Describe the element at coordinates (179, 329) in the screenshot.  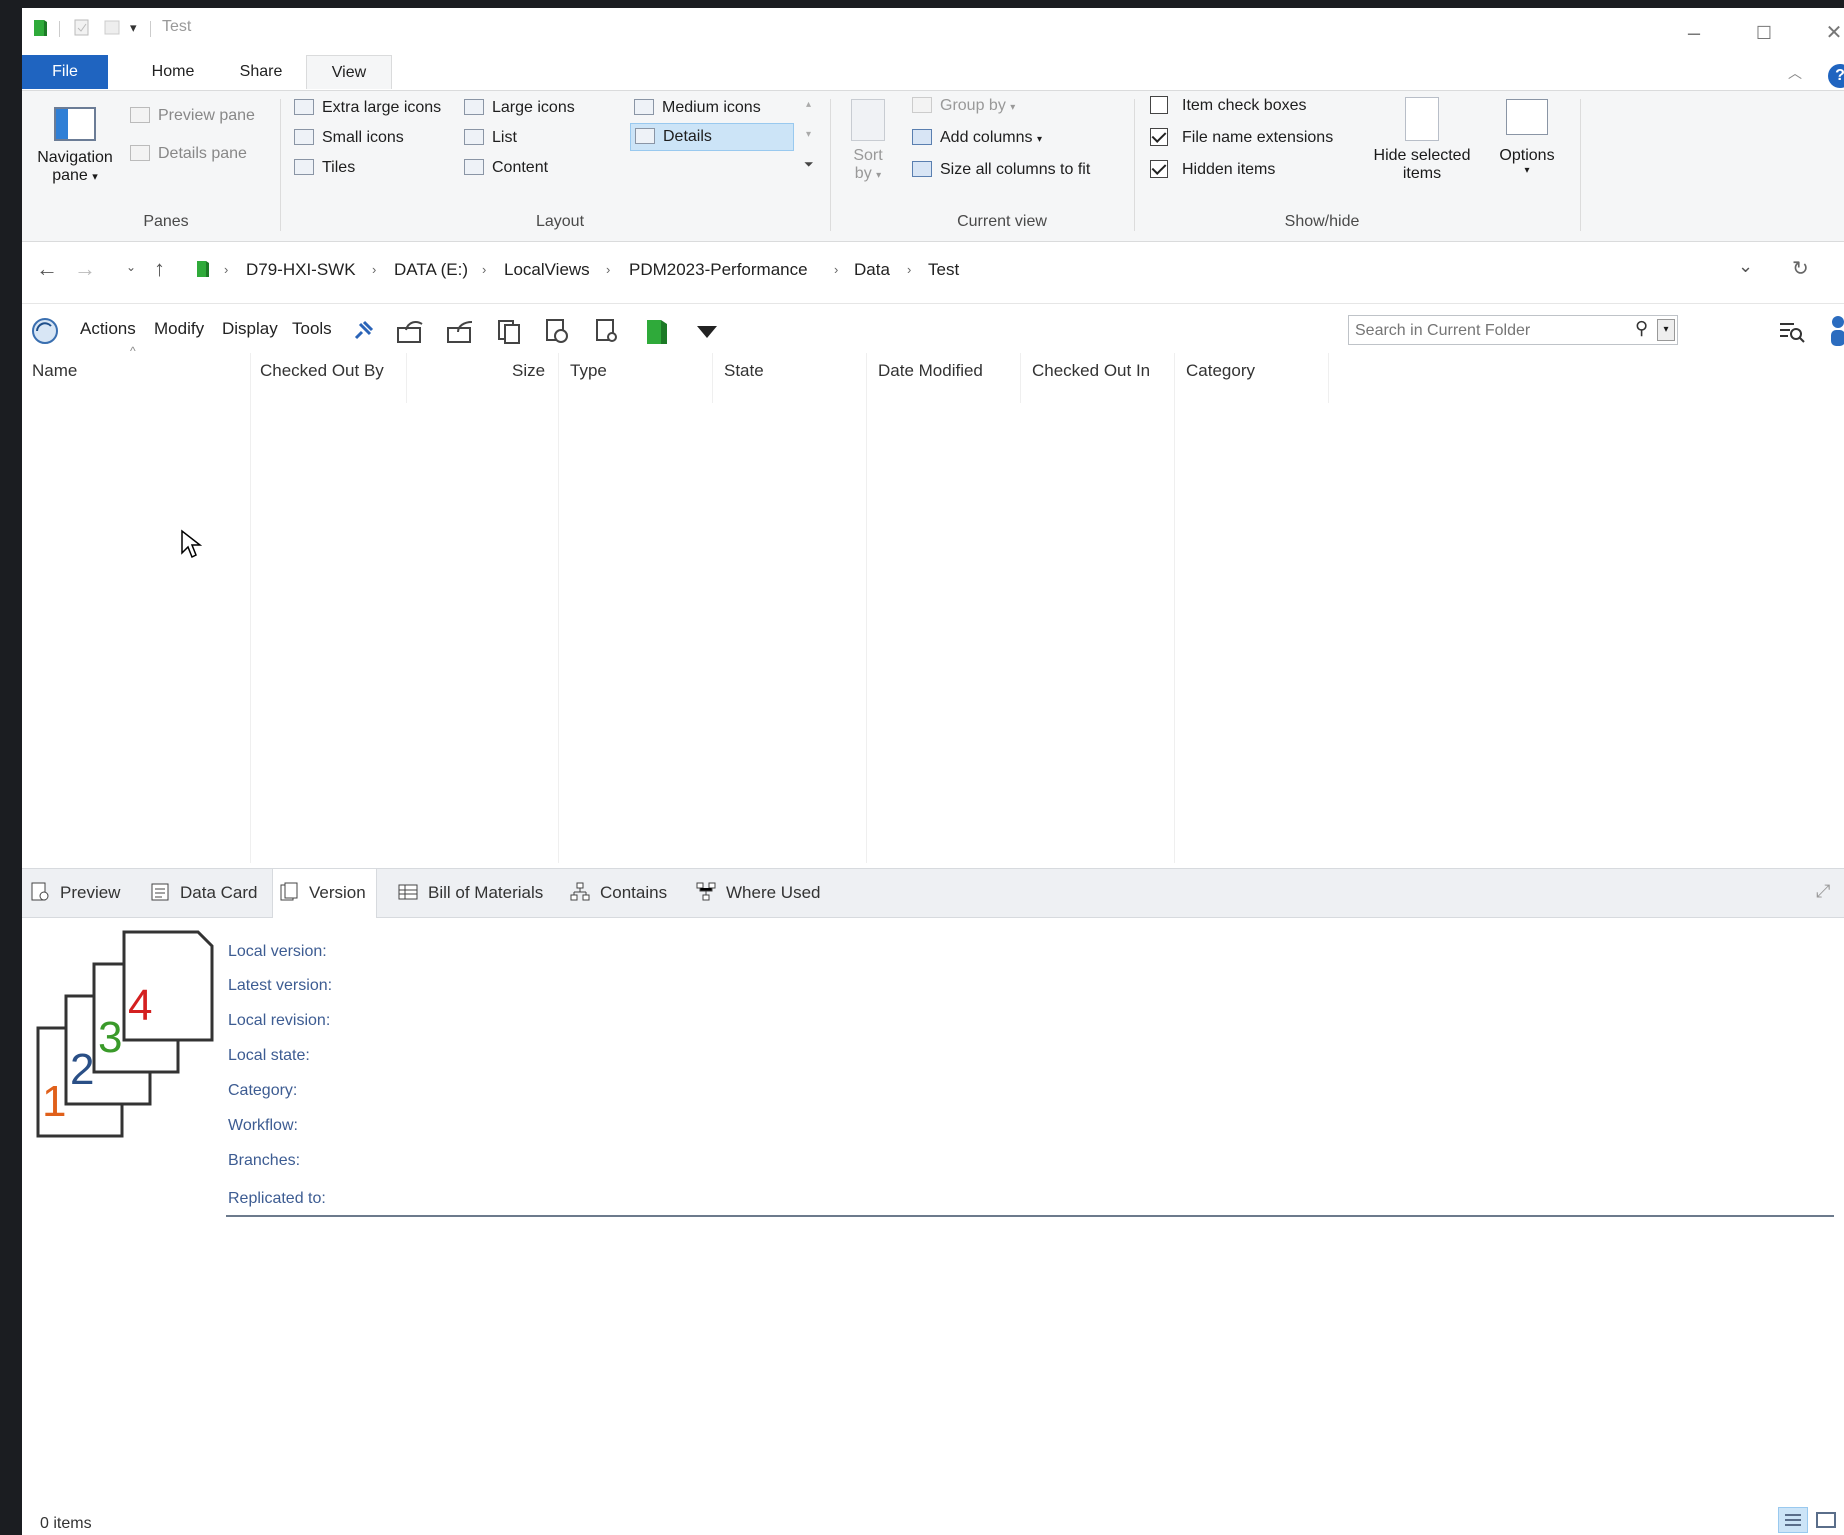
I see `menu-modify: Modify` at that location.